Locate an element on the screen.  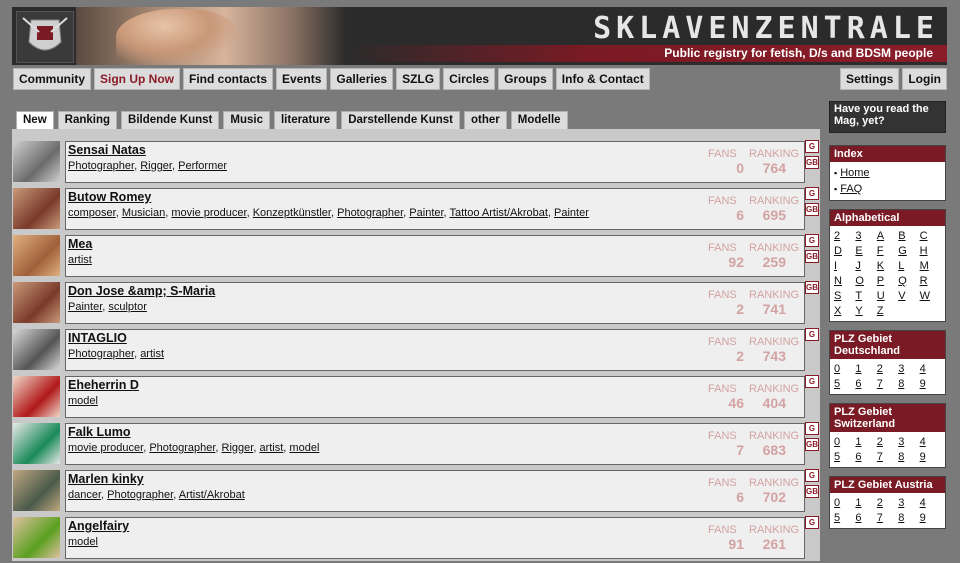
alpha-link-j: J is located at coordinates (865, 266).